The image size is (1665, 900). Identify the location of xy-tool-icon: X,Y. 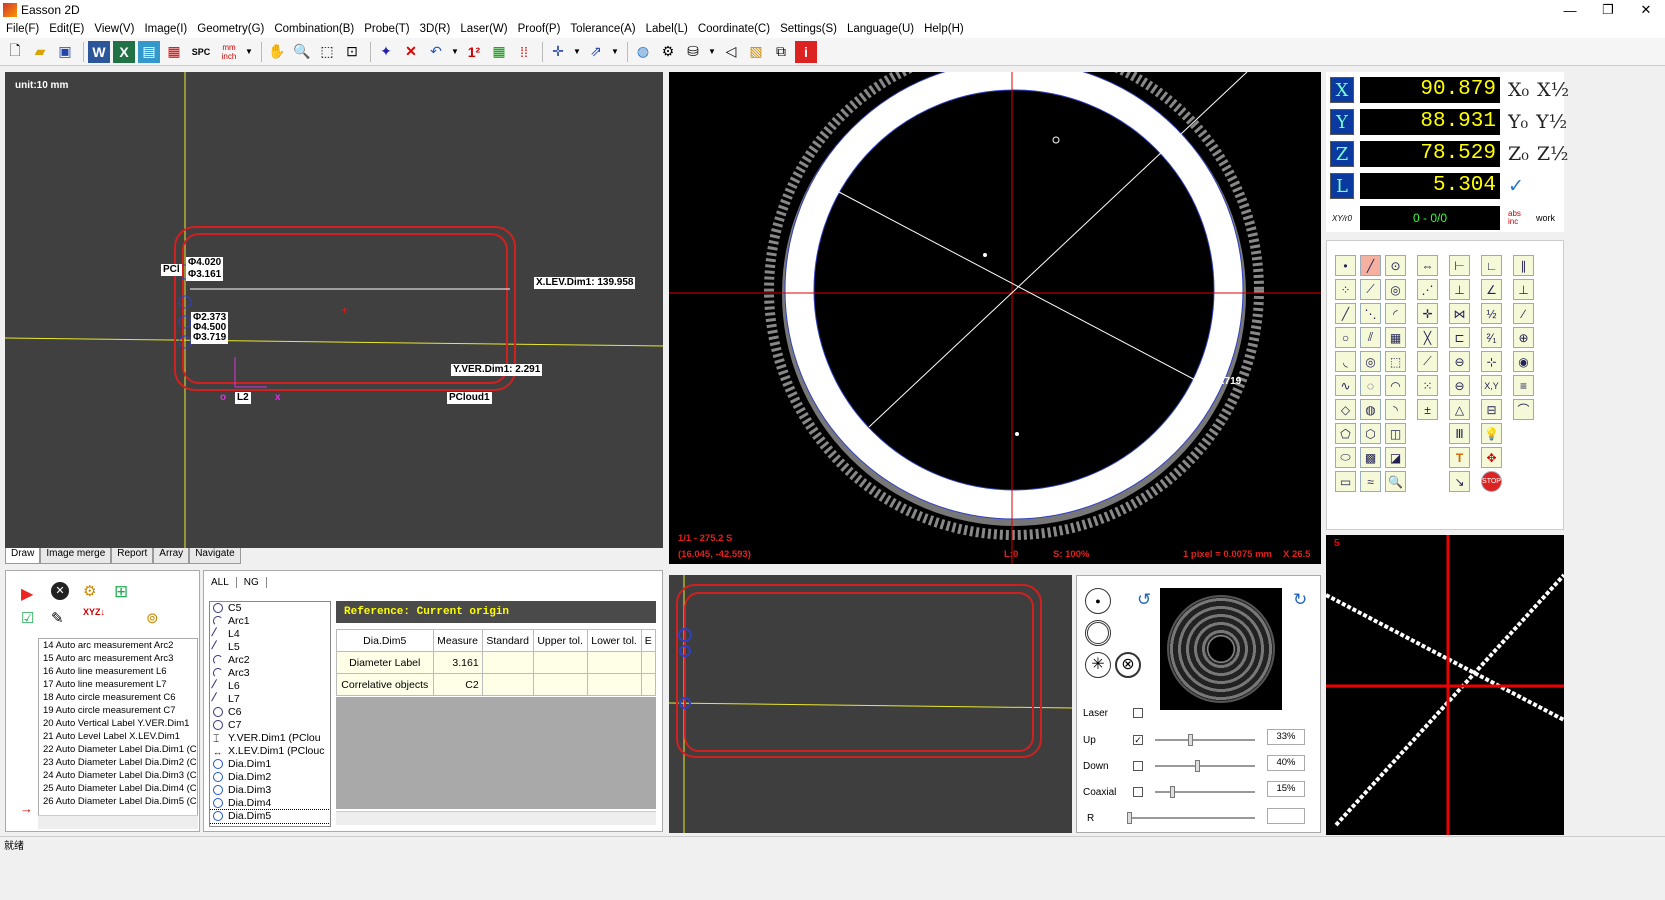
(1491, 385).